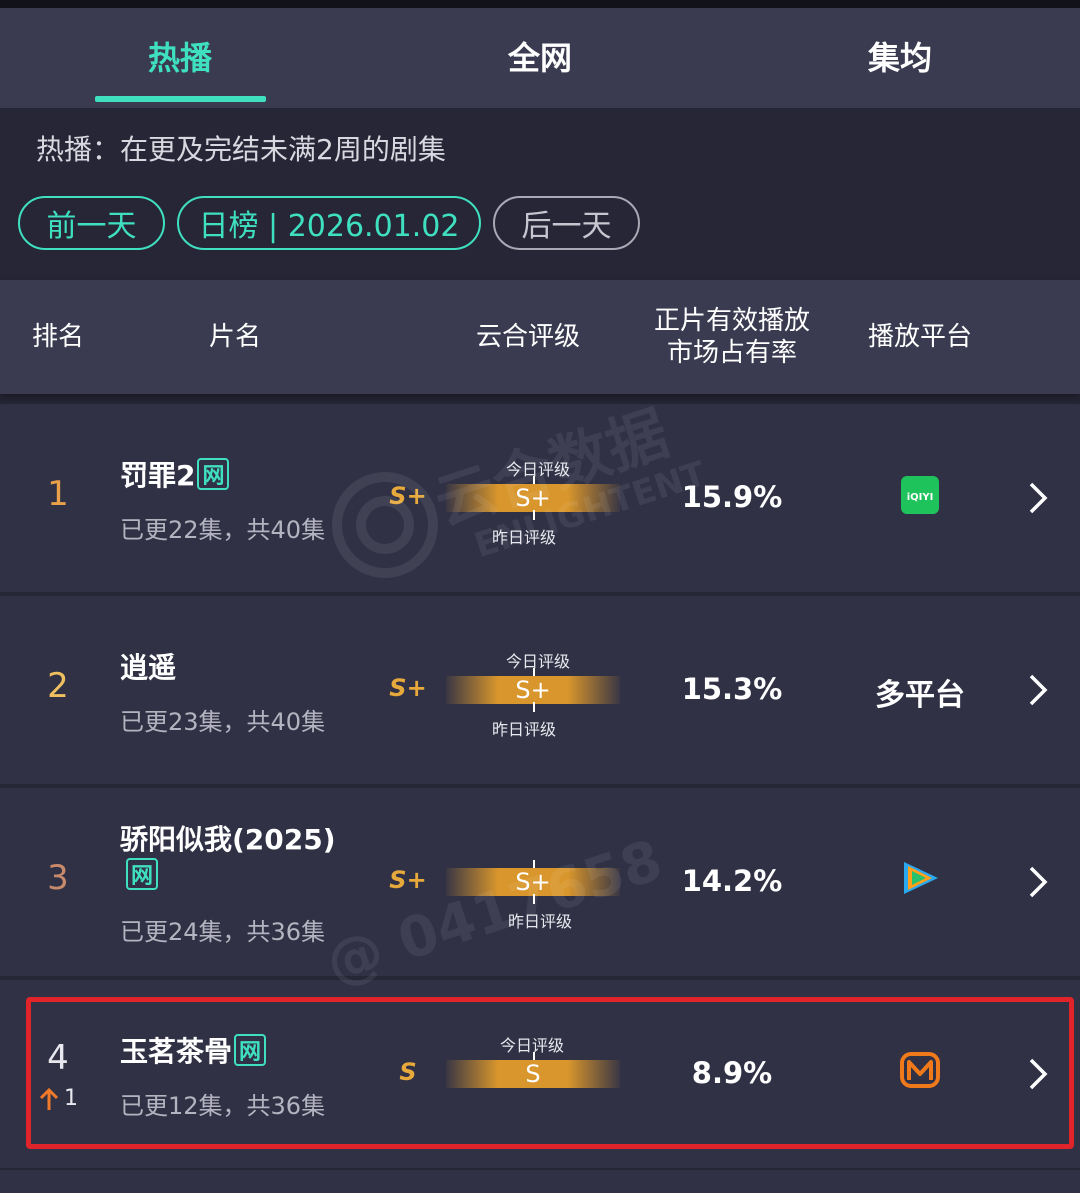 The image size is (1080, 1193). I want to click on header-share-line1: 正片有效播放, so click(731, 321).